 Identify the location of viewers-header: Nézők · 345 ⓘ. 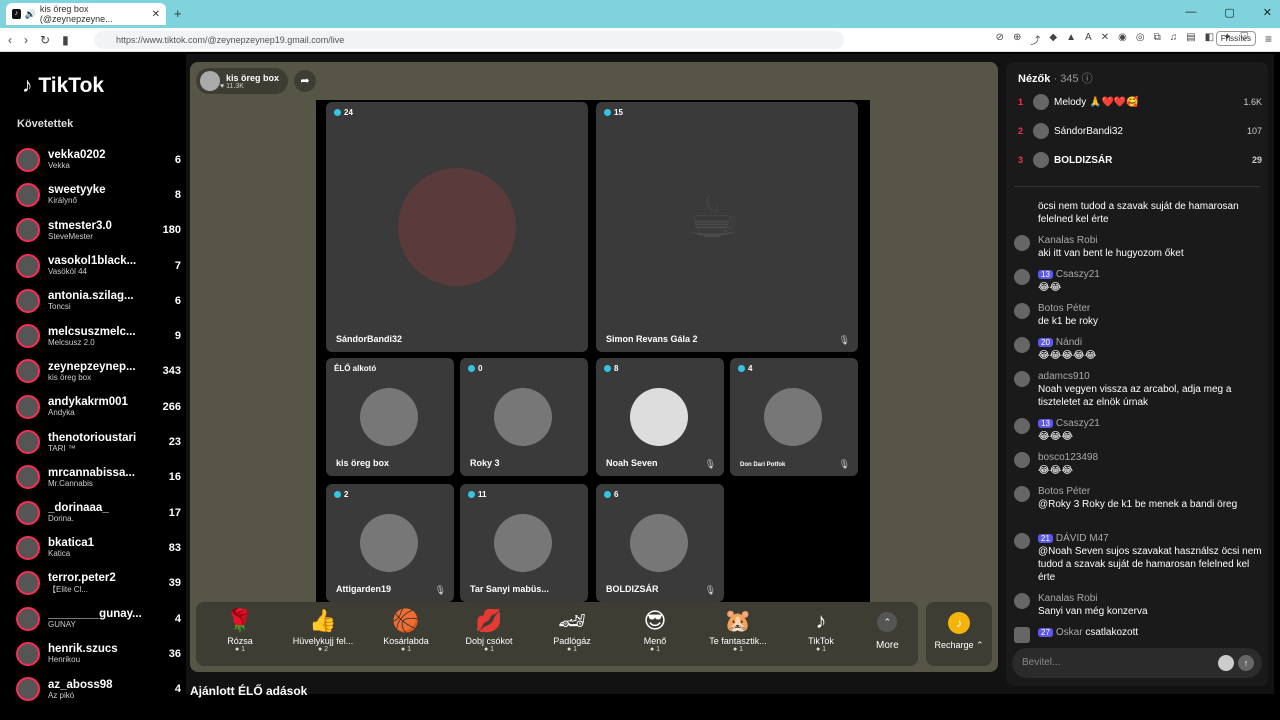
(1055, 79).